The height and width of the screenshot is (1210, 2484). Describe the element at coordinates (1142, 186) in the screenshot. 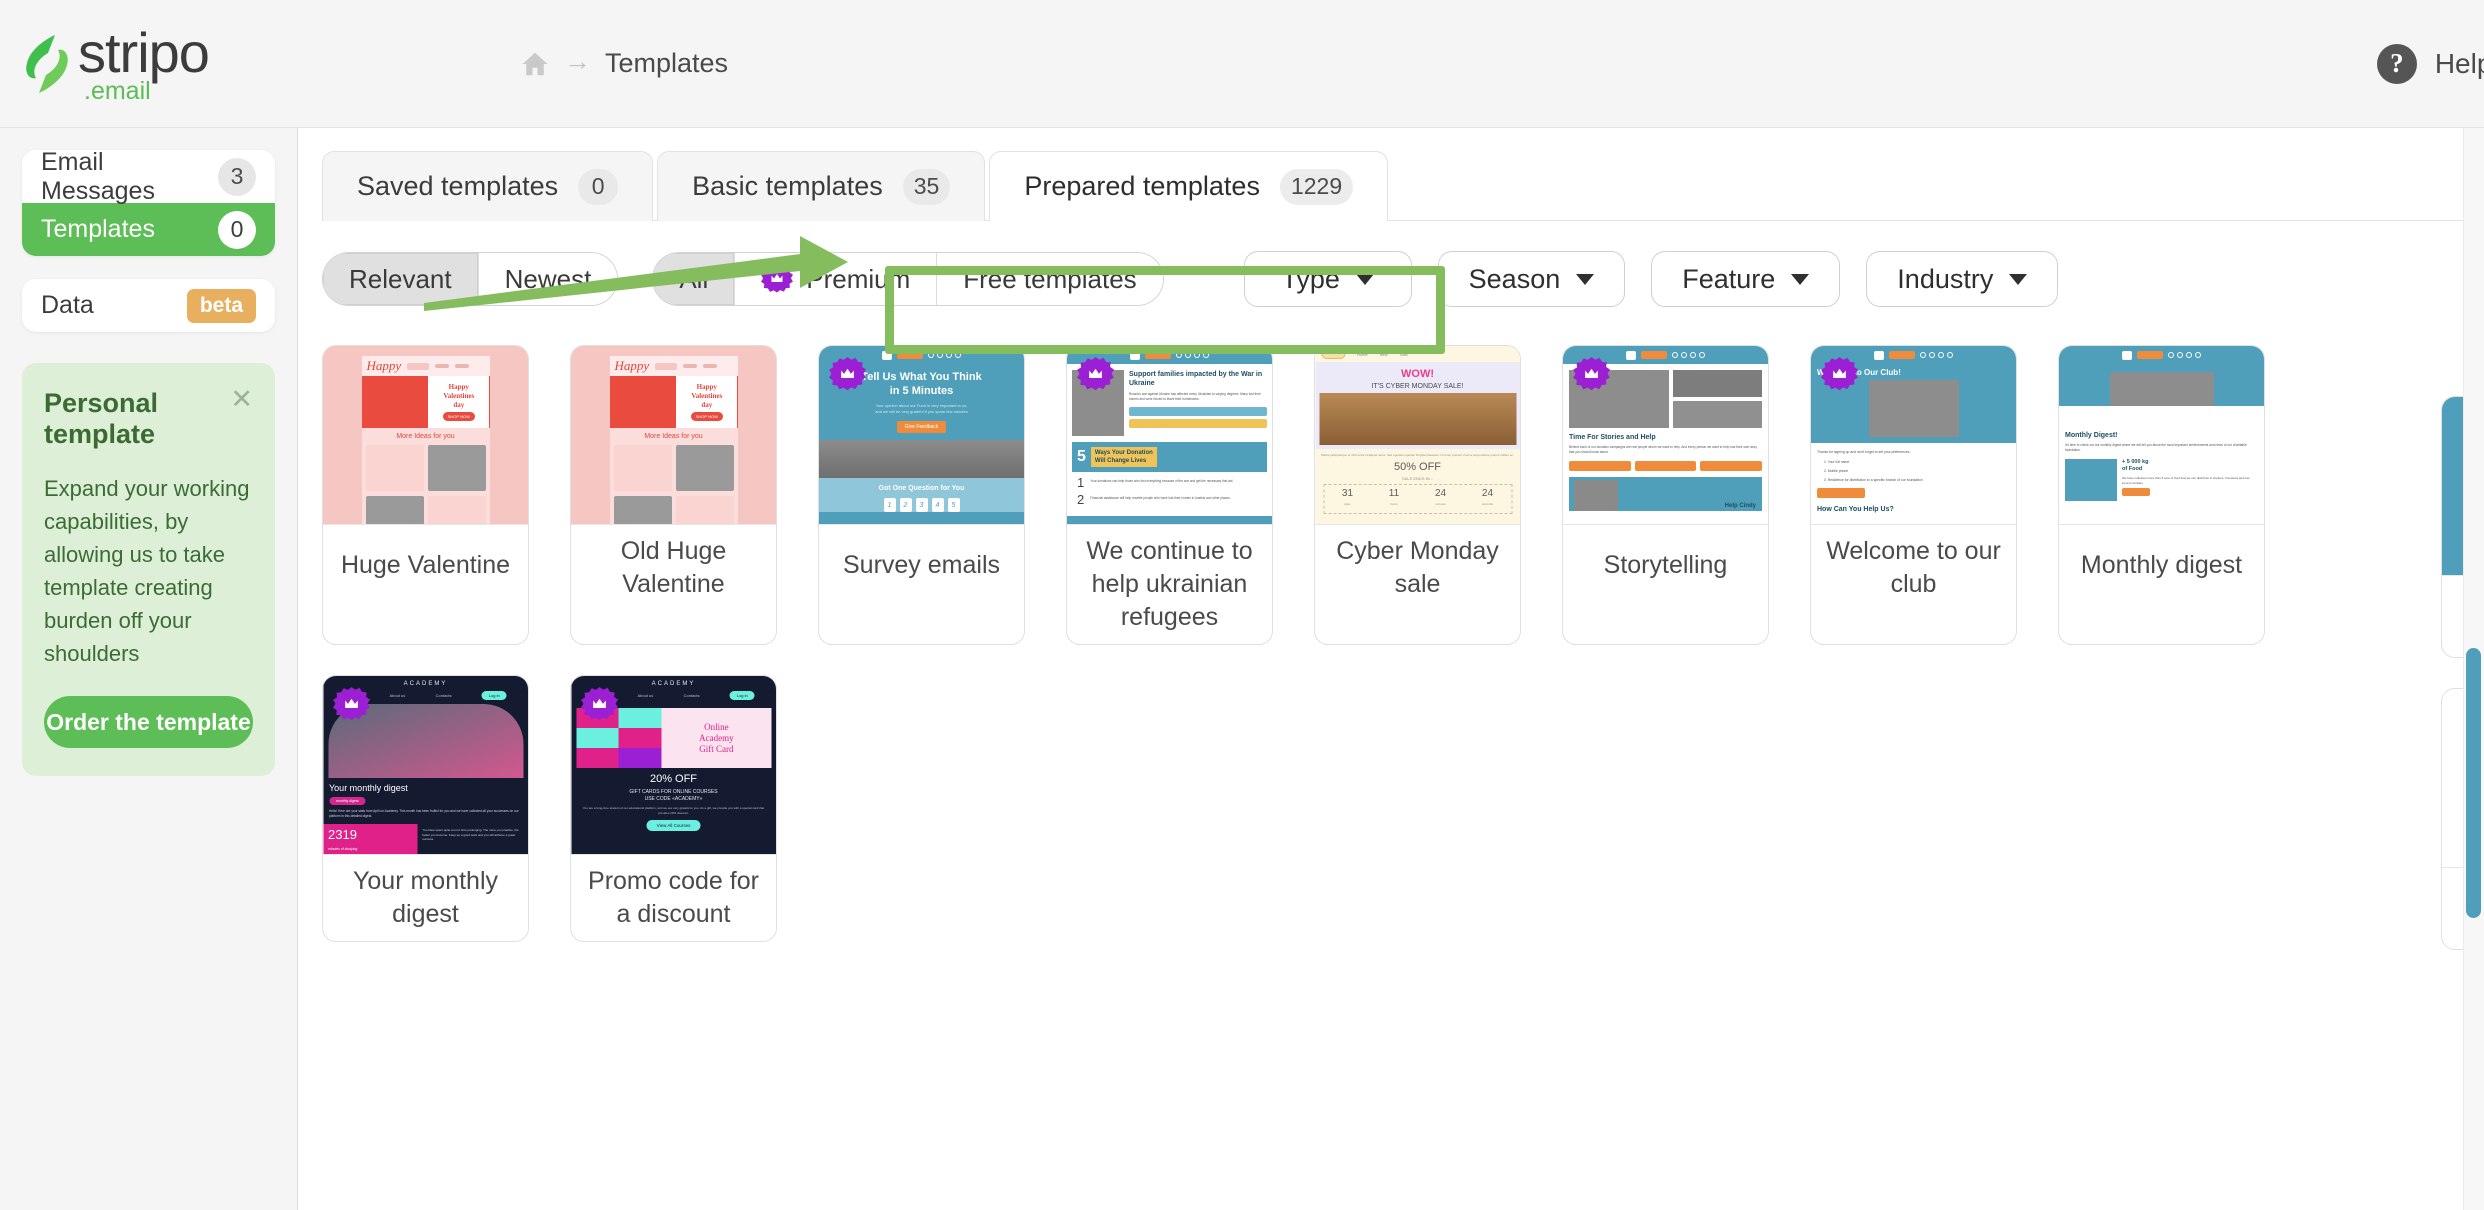

I see `tab-label: Prepared templates` at that location.